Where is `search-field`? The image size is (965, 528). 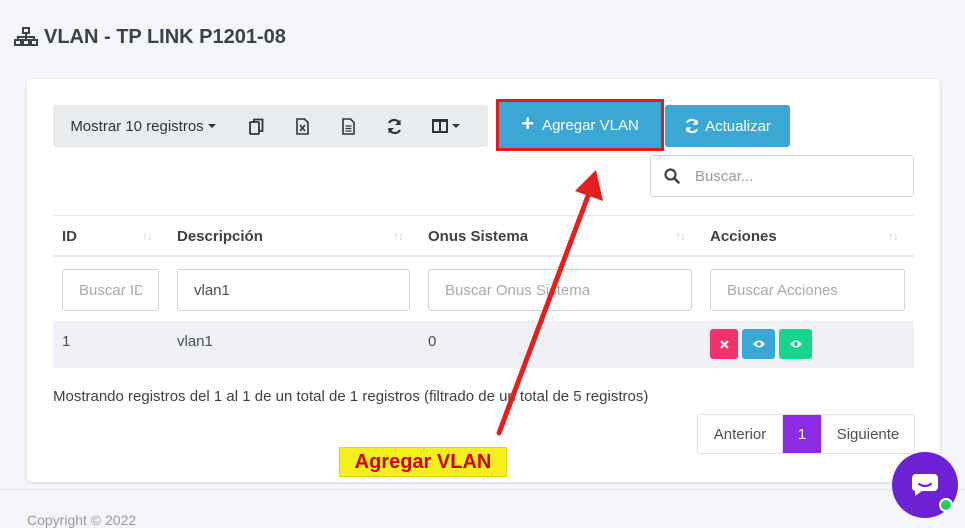 search-field is located at coordinates (782, 176).